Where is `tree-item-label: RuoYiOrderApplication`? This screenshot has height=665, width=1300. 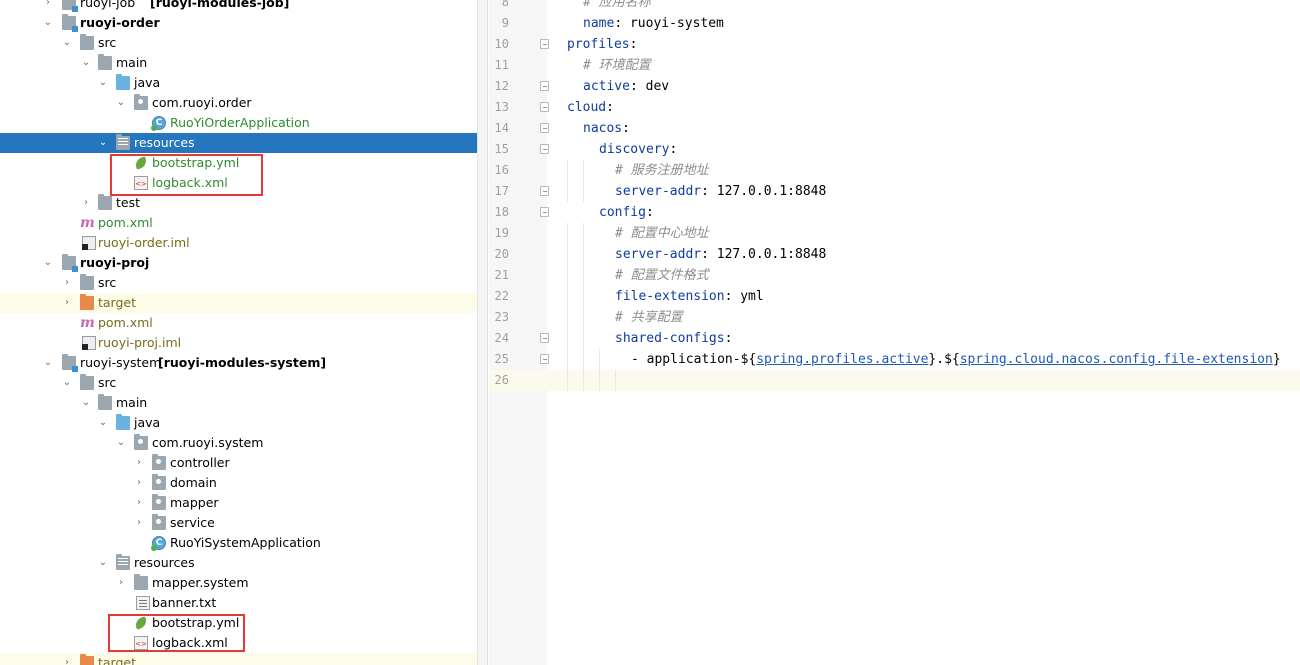 tree-item-label: RuoYiOrderApplication is located at coordinates (240, 122).